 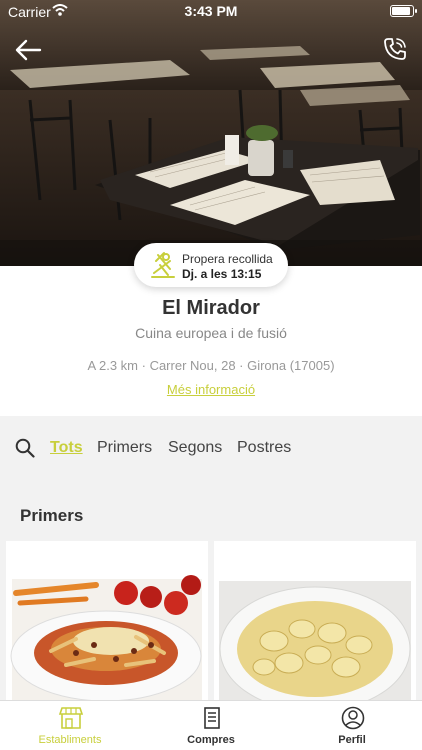 What do you see at coordinates (25, 448) in the screenshot?
I see `search-icon` at bounding box center [25, 448].